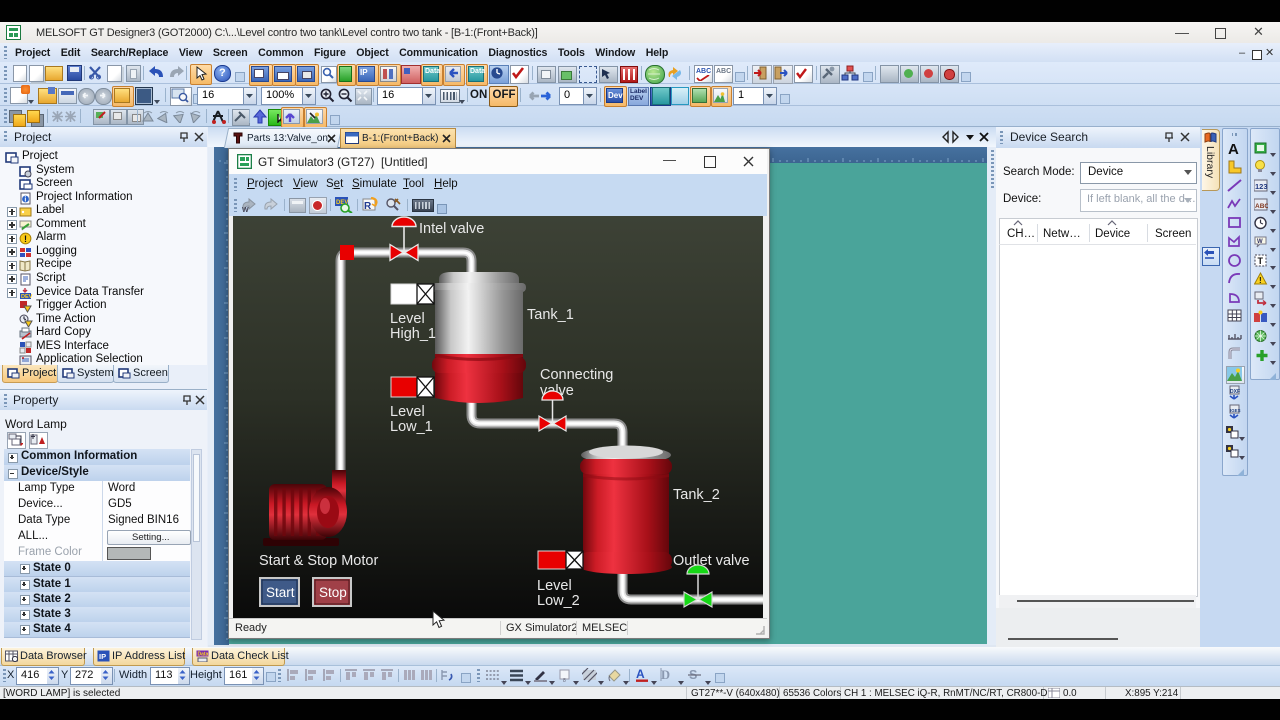 Image resolution: width=1280 pixels, height=720 pixels. What do you see at coordinates (203, 655) in the screenshot?
I see `svg-text: Data` at bounding box center [203, 655].